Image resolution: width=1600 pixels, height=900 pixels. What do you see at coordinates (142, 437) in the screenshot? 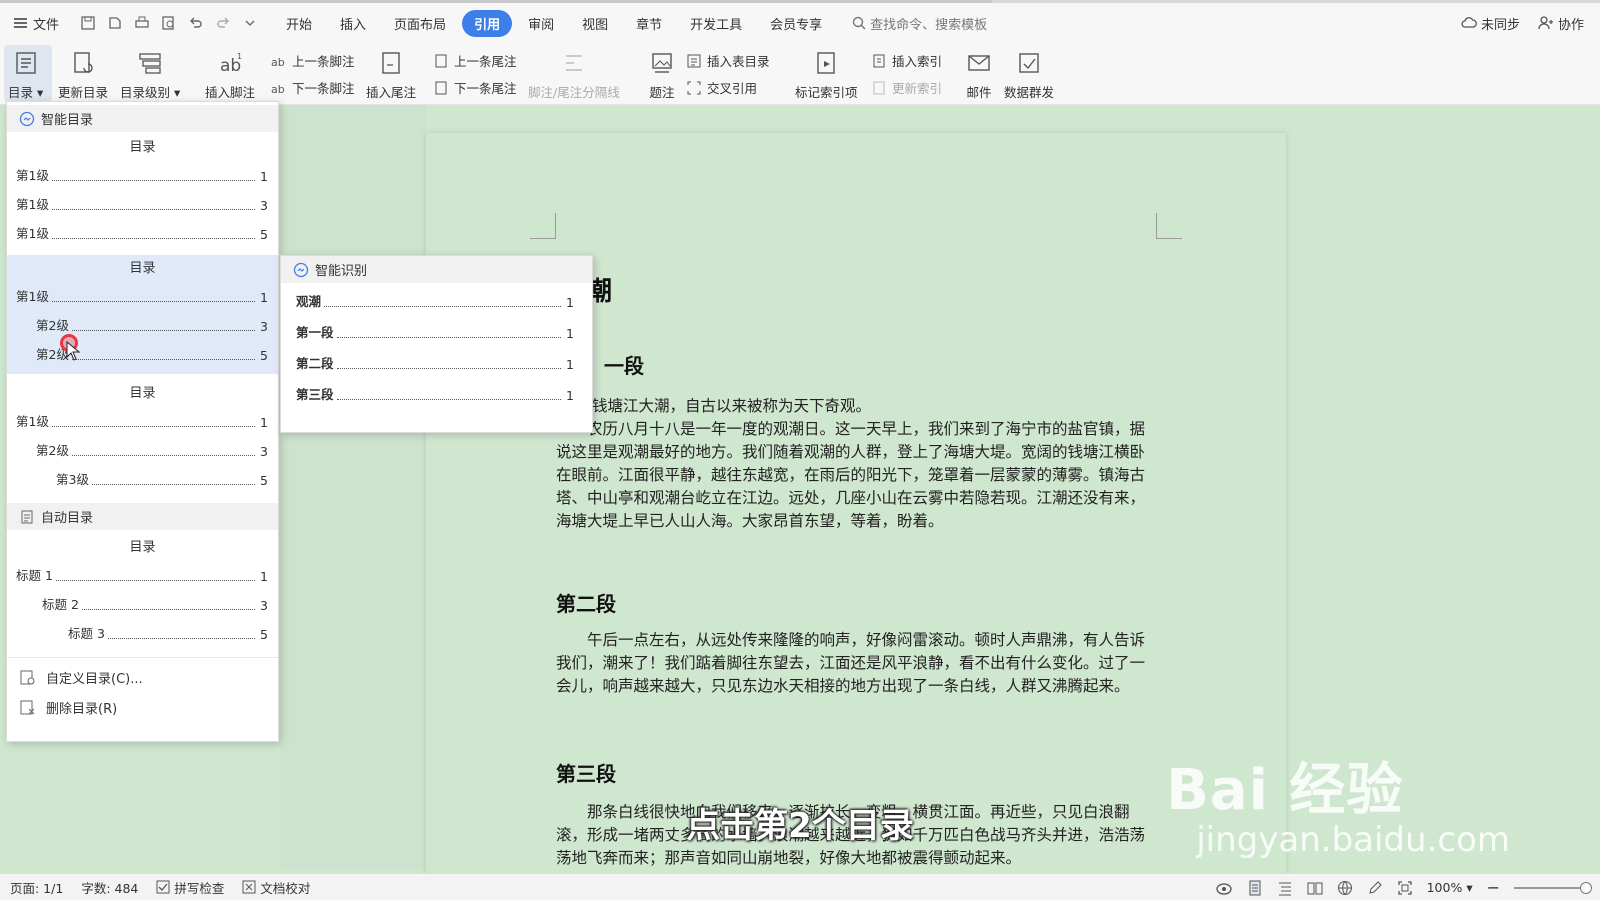
I see `toc-style-option-3: 目录 第1级 1 第2级 3 第3级 5` at bounding box center [142, 437].